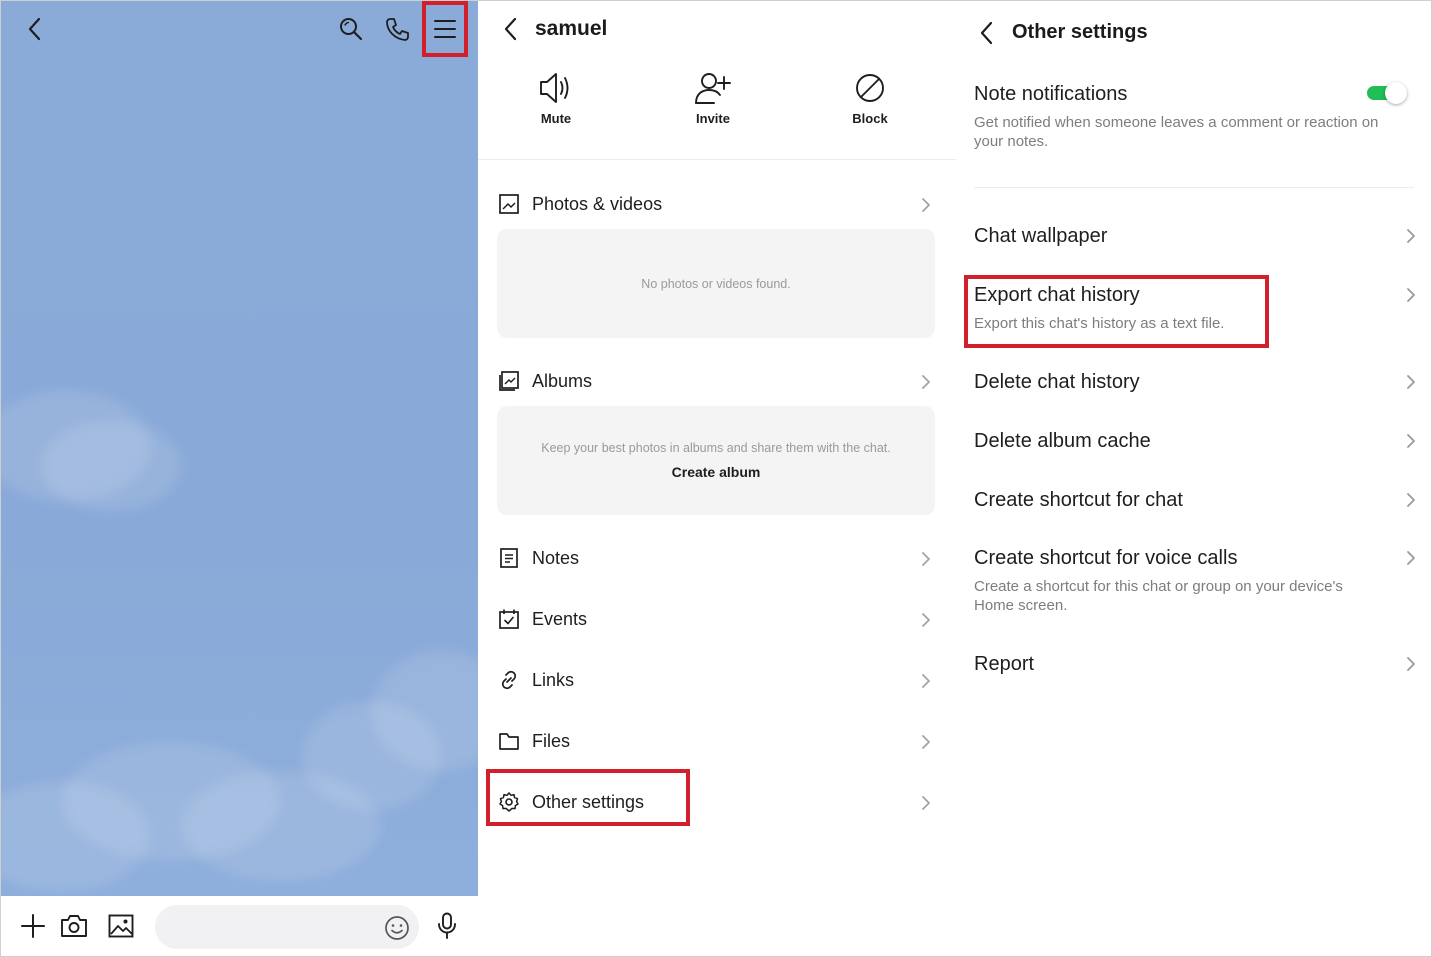 Image resolution: width=1432 pixels, height=957 pixels. I want to click on delete-album-cache-title: Delete album cache, so click(1062, 441).